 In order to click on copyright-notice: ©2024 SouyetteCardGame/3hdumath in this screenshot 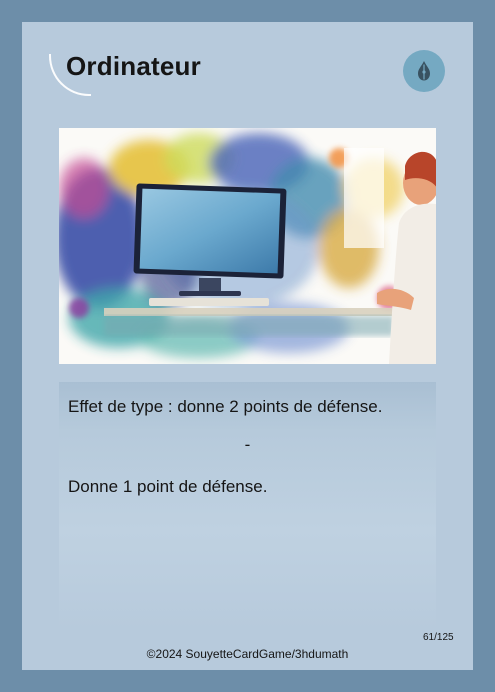, I will do `click(247, 654)`.